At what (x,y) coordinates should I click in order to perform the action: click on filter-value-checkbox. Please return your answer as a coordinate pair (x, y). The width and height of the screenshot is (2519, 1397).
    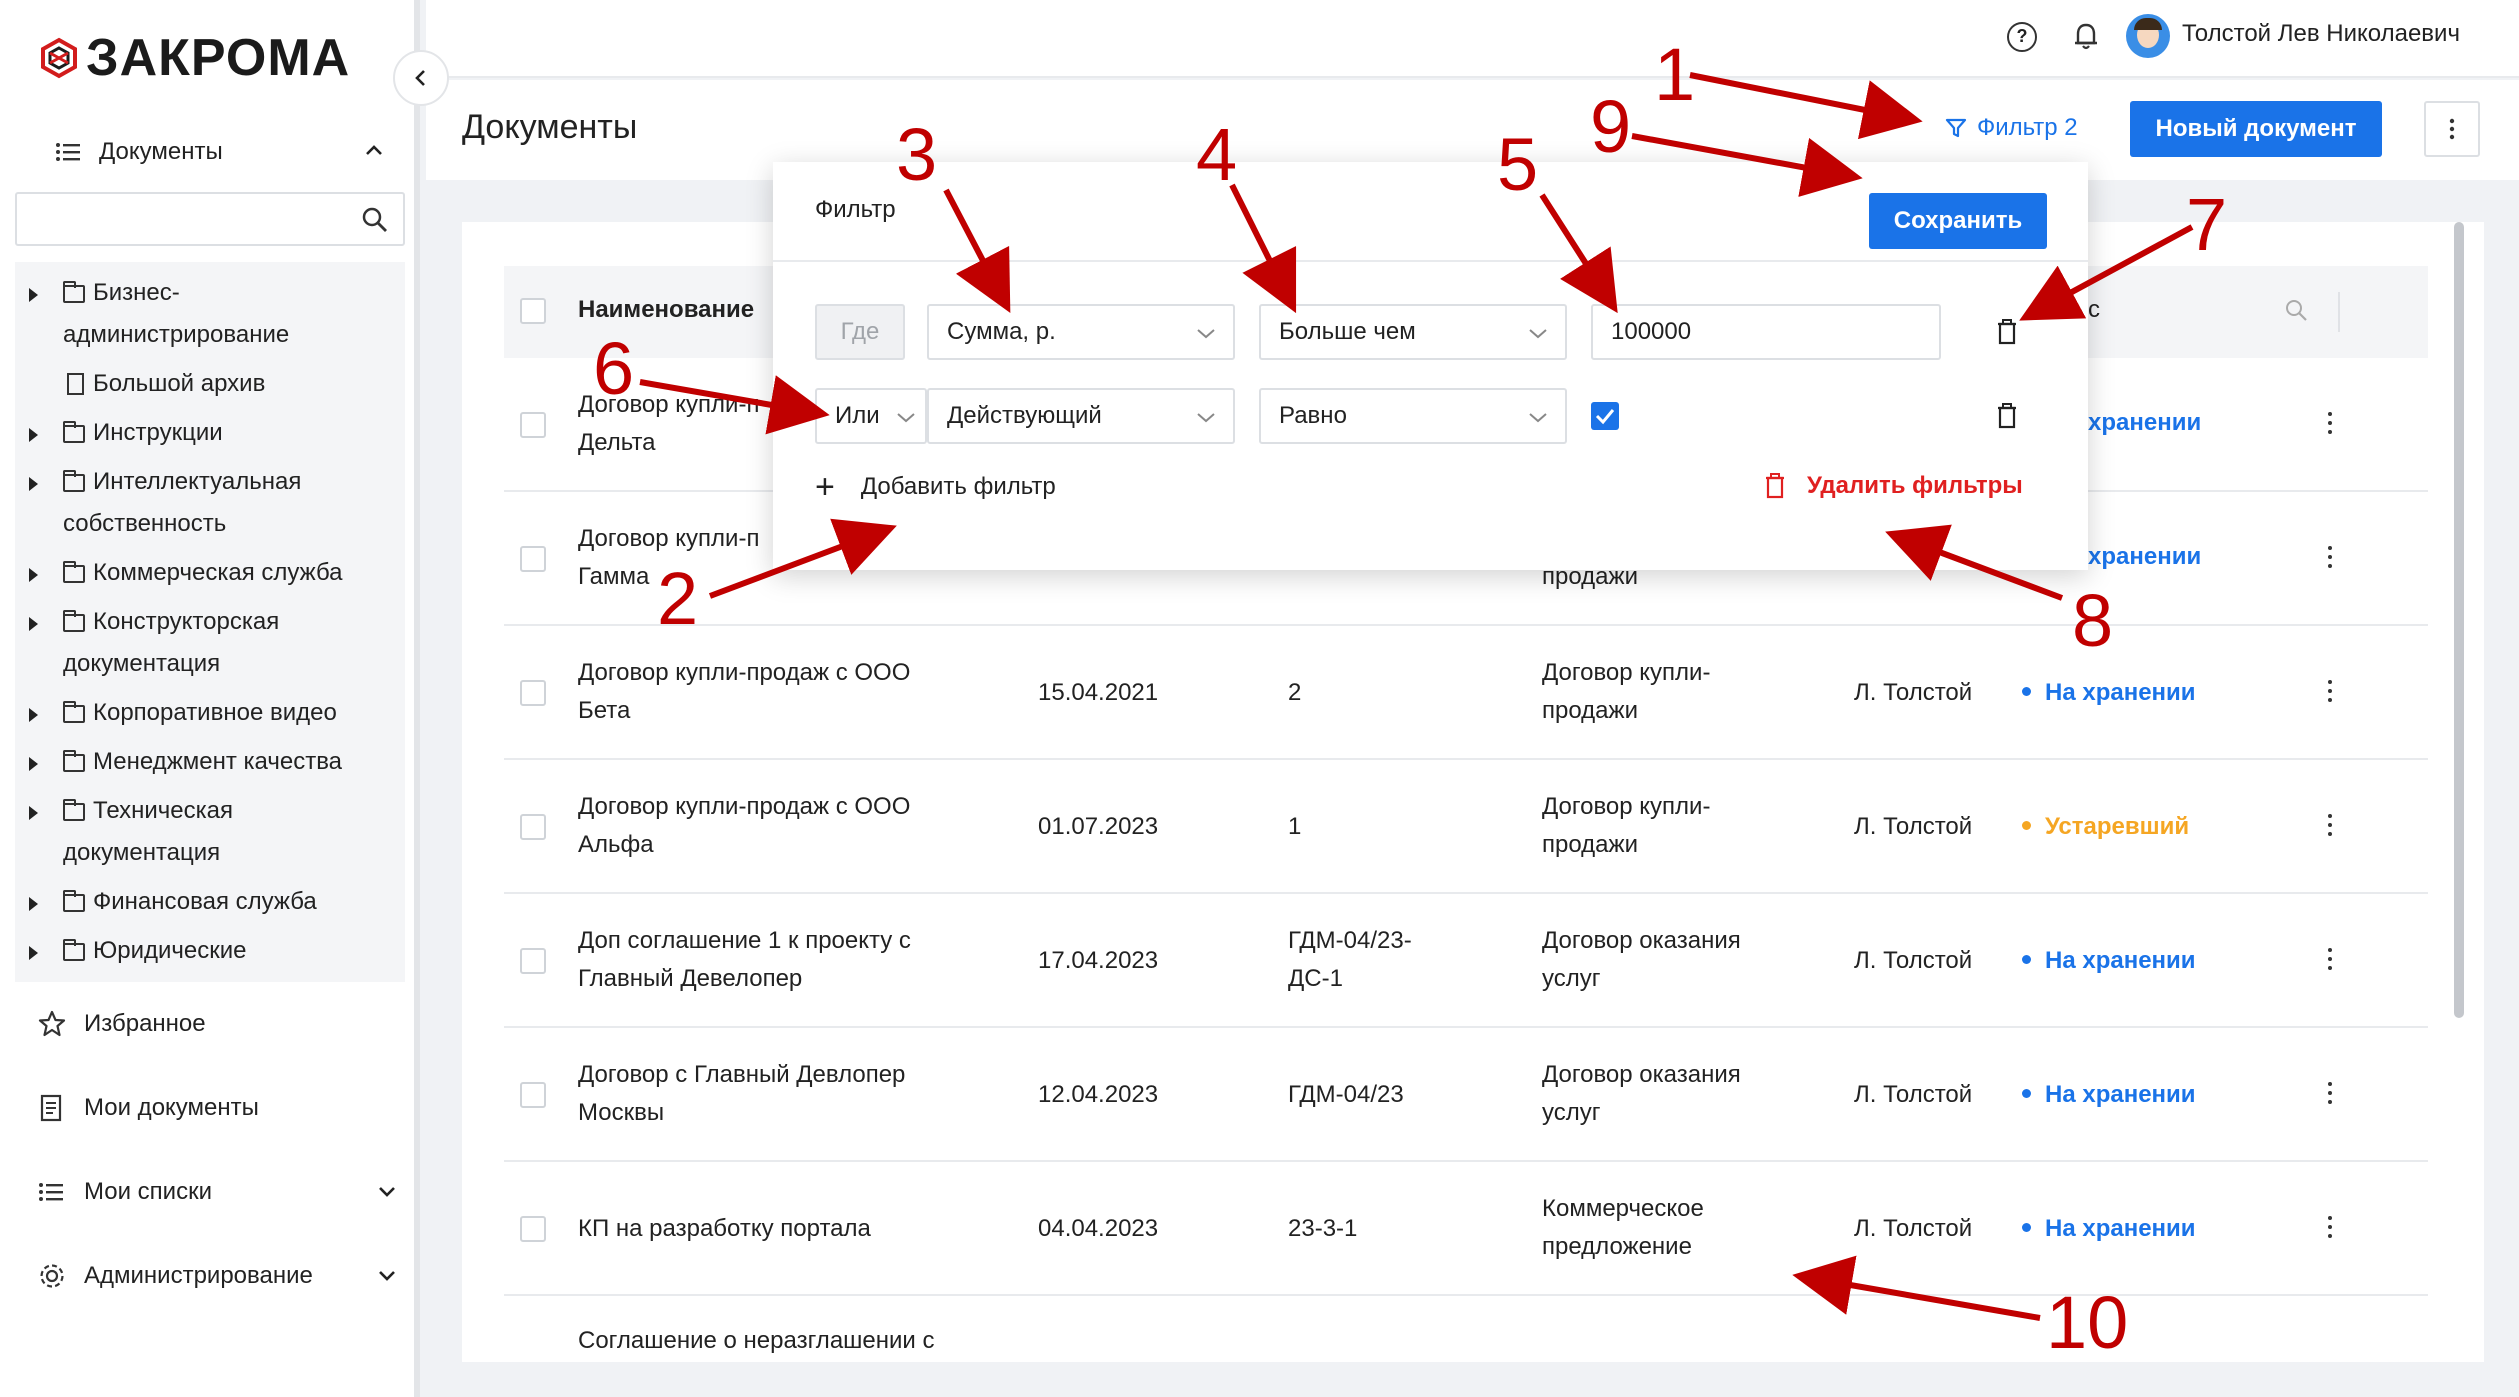
    Looking at the image, I should click on (1605, 416).